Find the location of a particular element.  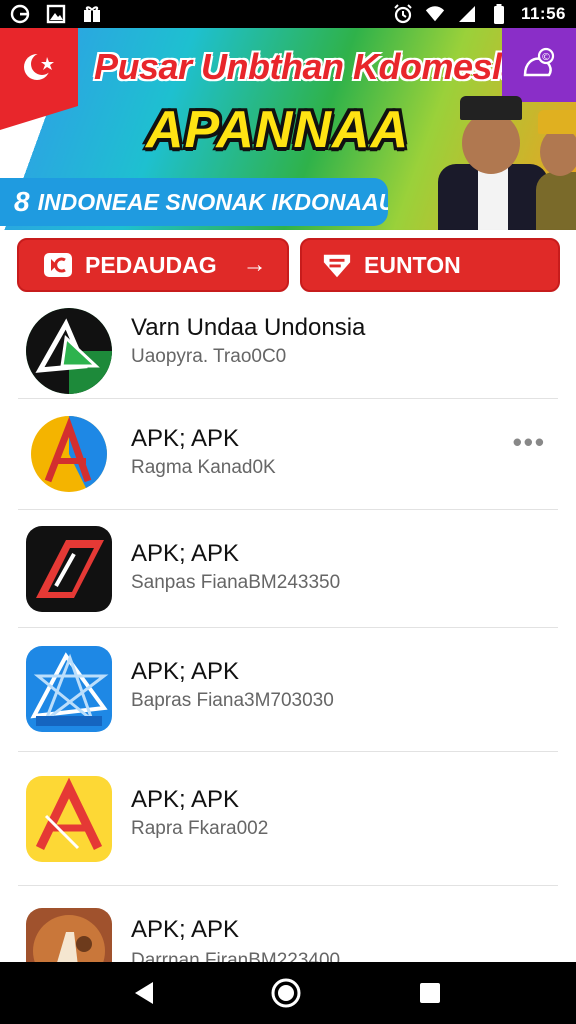

ticket-icon is located at coordinates (337, 265).